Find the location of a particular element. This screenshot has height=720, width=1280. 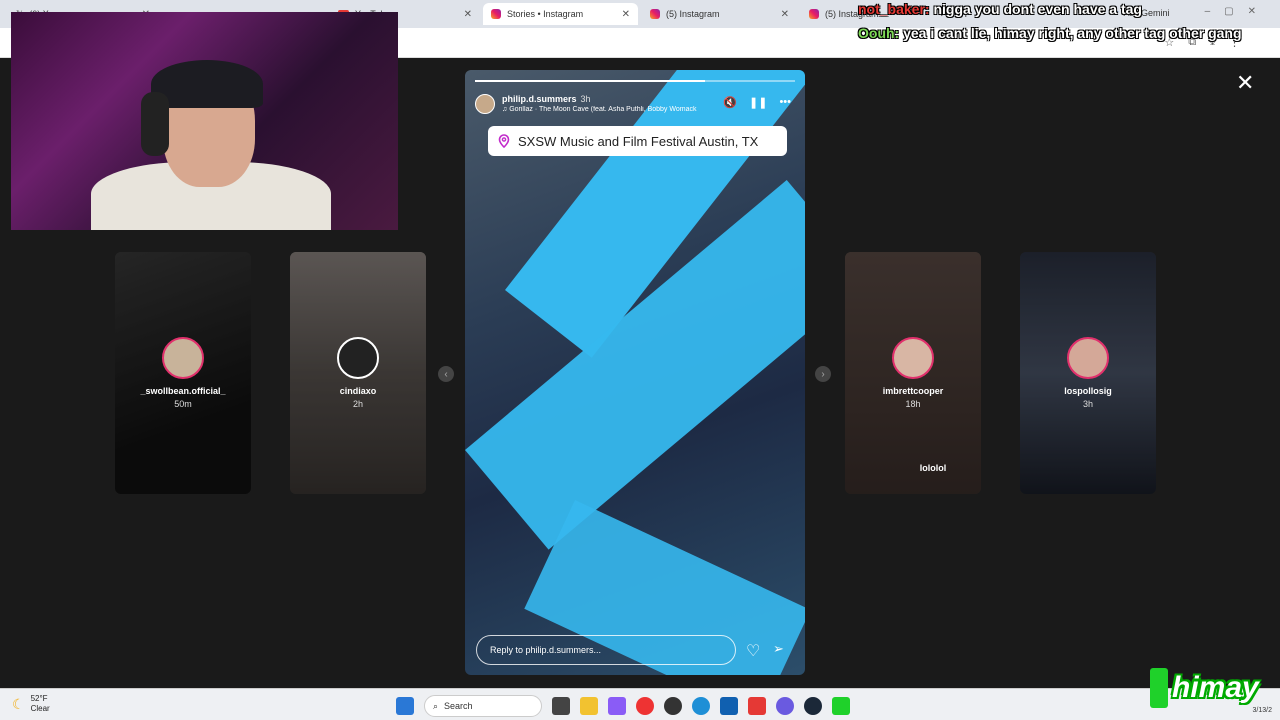

side-story-card: lospollosig 3h is located at coordinates (1088, 373).